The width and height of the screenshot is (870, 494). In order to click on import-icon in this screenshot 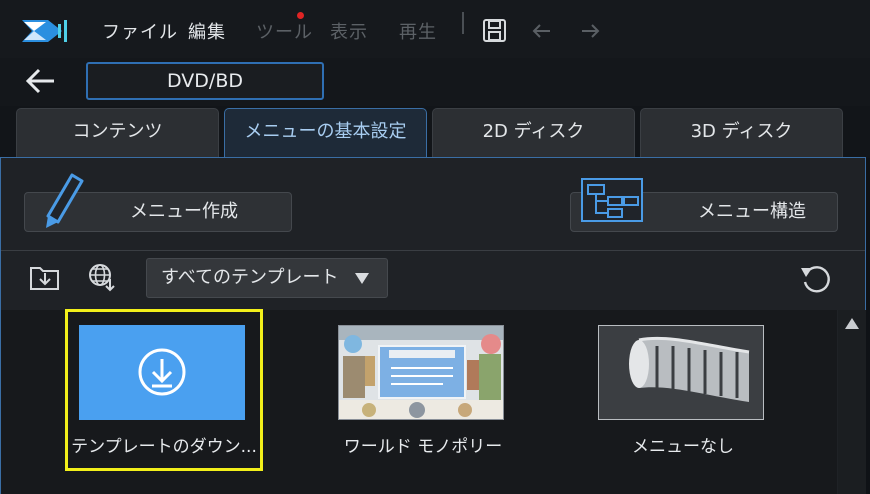, I will do `click(45, 277)`.